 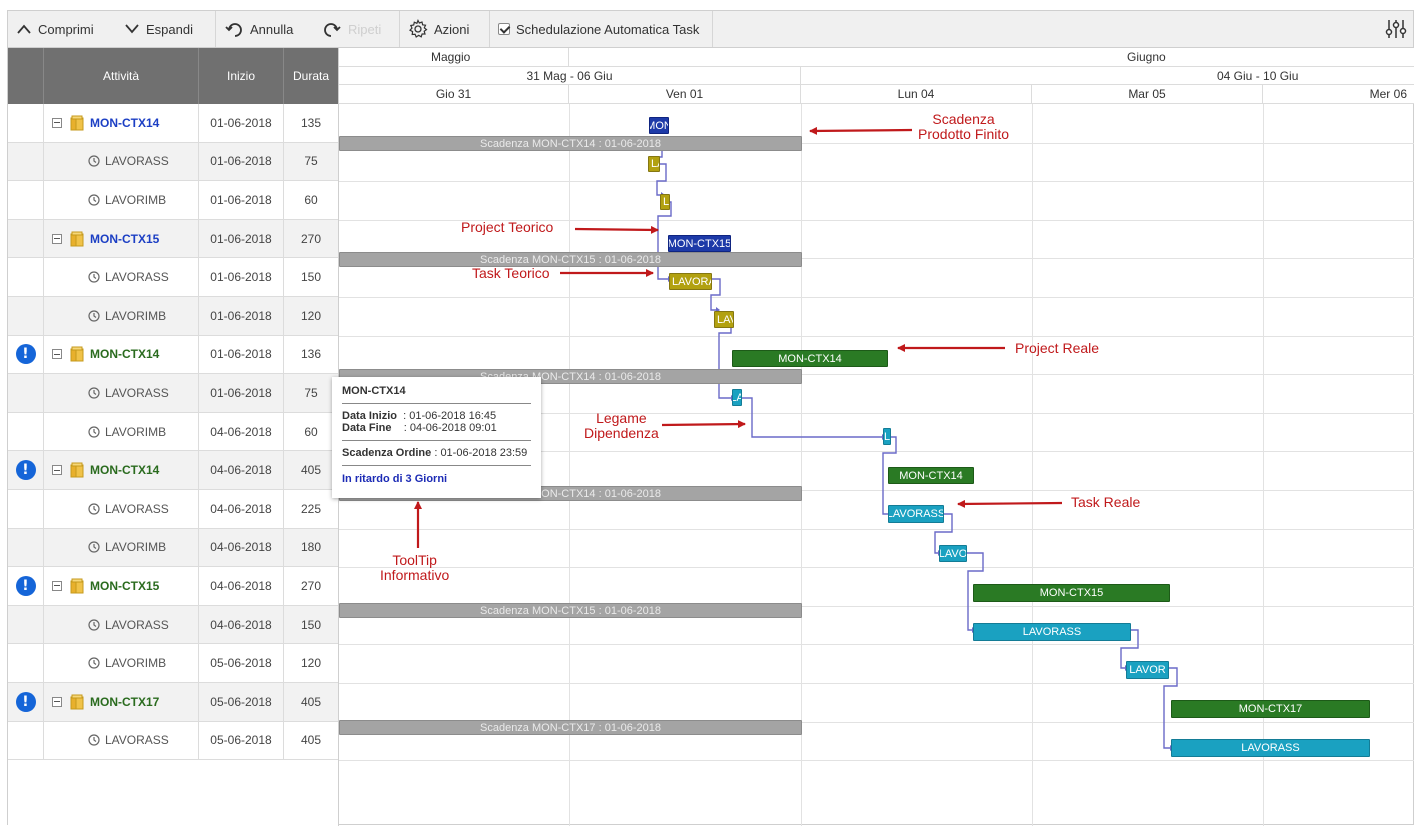 What do you see at coordinates (311, 76) in the screenshot?
I see `duration-column-header: Durata` at bounding box center [311, 76].